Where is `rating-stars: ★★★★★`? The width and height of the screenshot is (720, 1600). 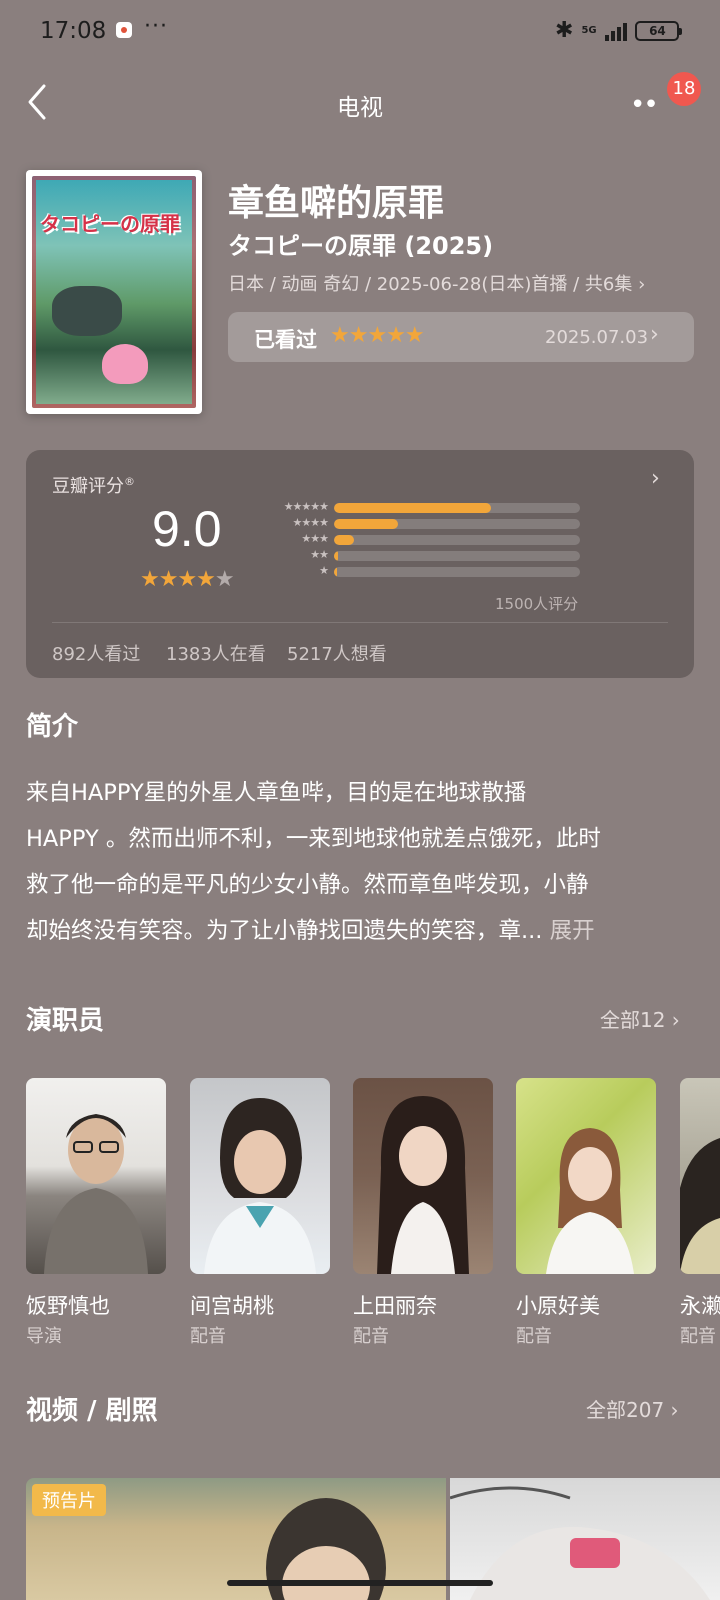 rating-stars: ★★★★★ is located at coordinates (187, 579).